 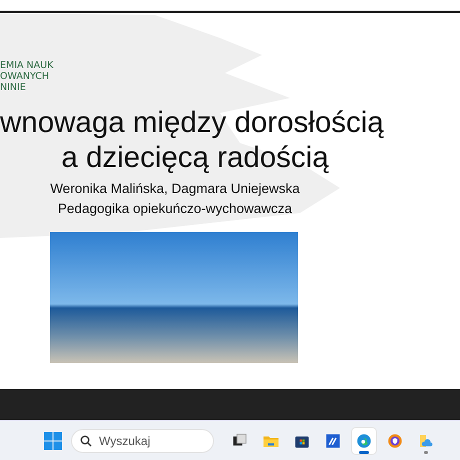 What do you see at coordinates (175, 208) in the screenshot?
I see `slide-subtitle: Pedagogika opiekuńczo-wychowawcza` at bounding box center [175, 208].